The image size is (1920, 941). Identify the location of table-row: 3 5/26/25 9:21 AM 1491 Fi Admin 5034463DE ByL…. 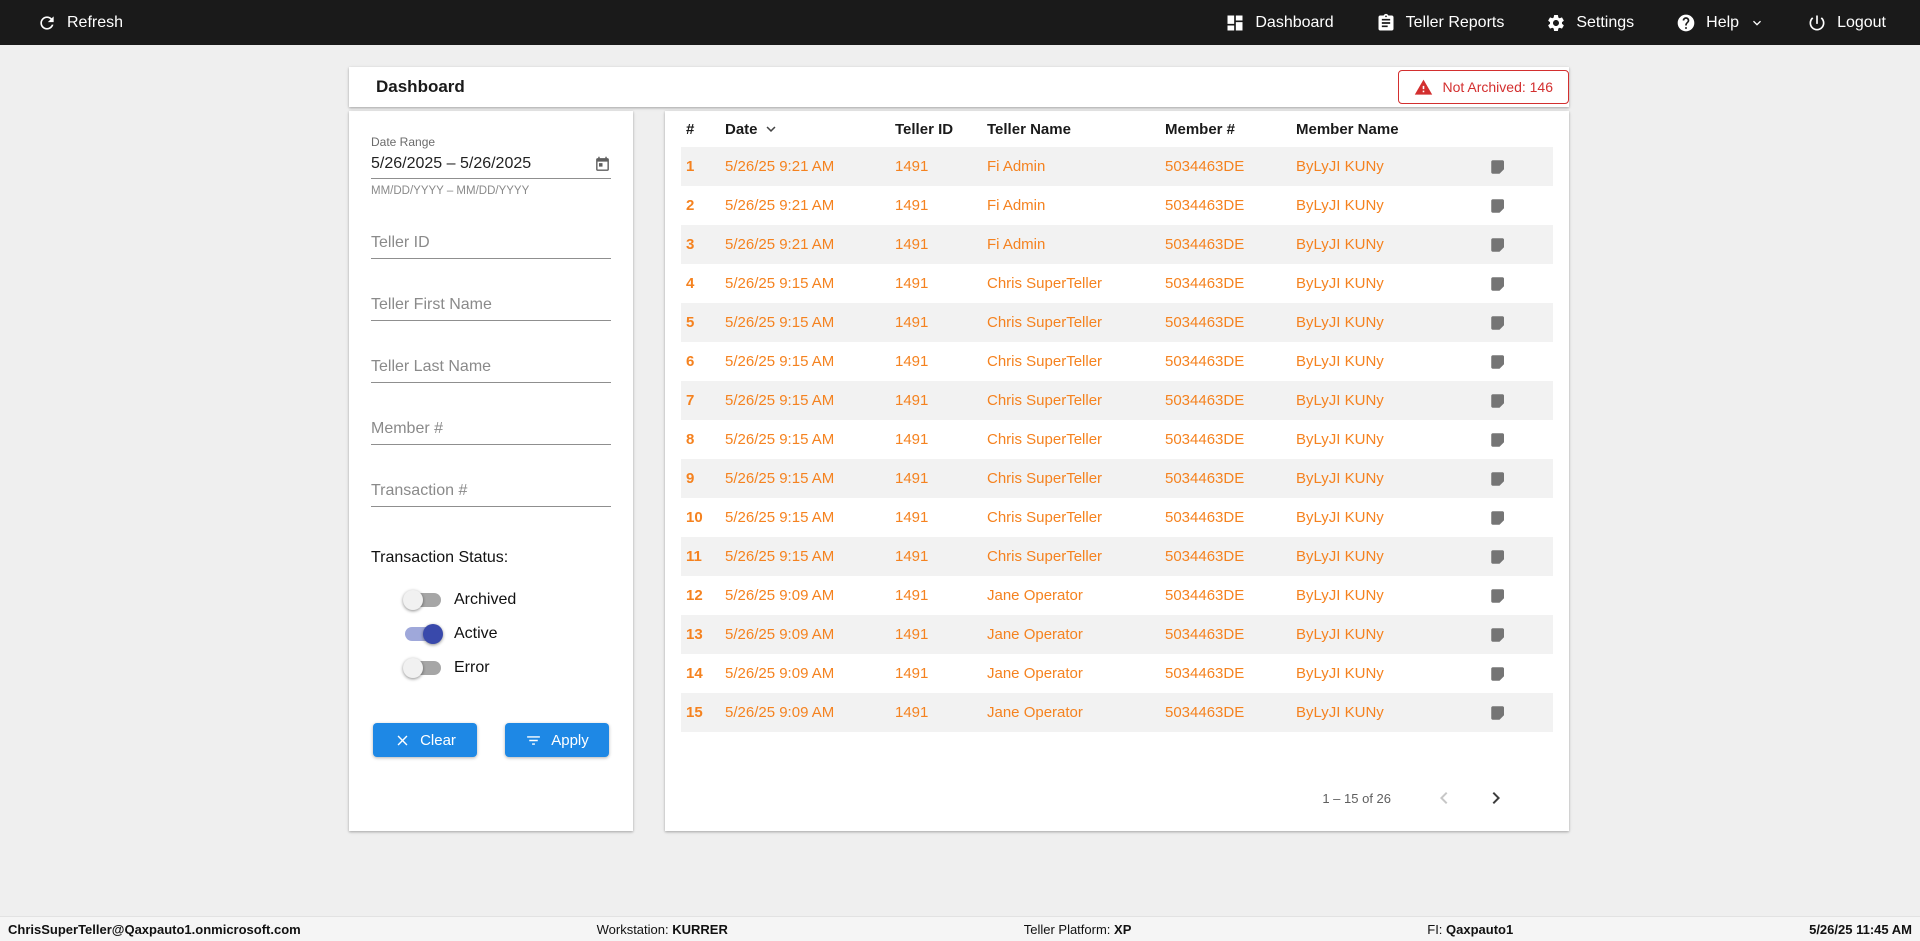
(1117, 244).